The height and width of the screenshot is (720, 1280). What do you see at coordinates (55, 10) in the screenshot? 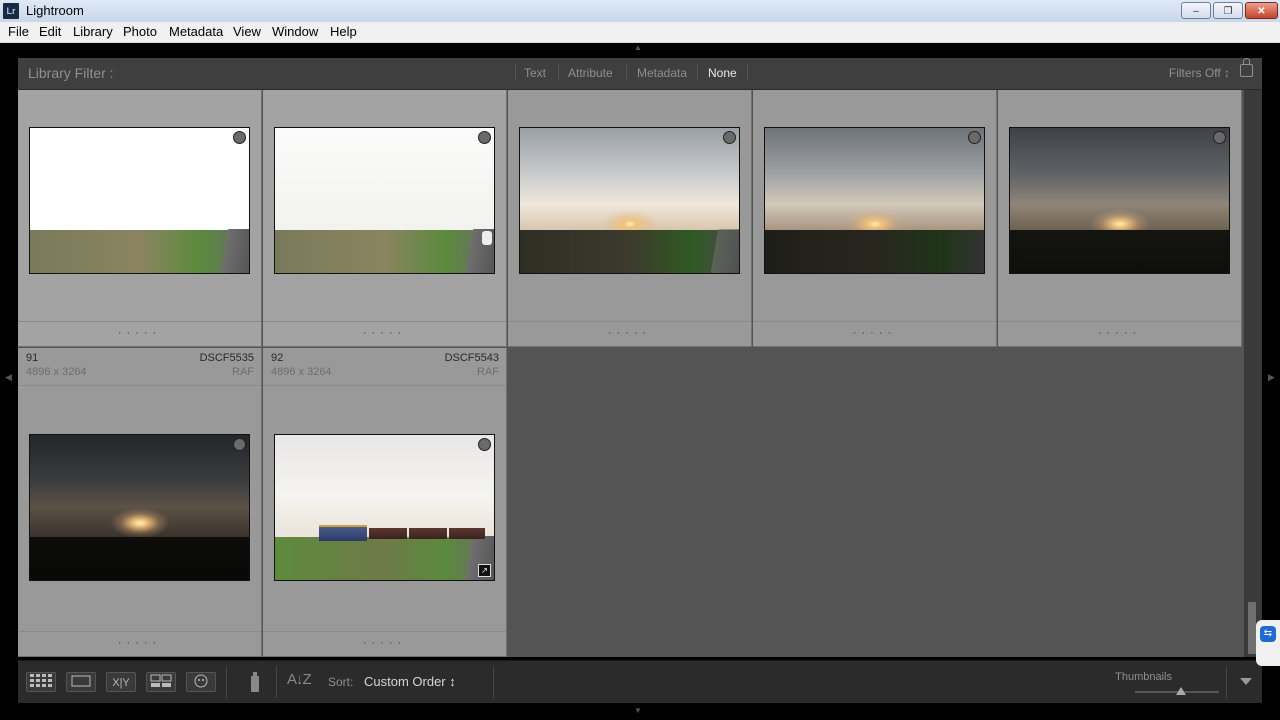
I see `window-title: Lightroom` at bounding box center [55, 10].